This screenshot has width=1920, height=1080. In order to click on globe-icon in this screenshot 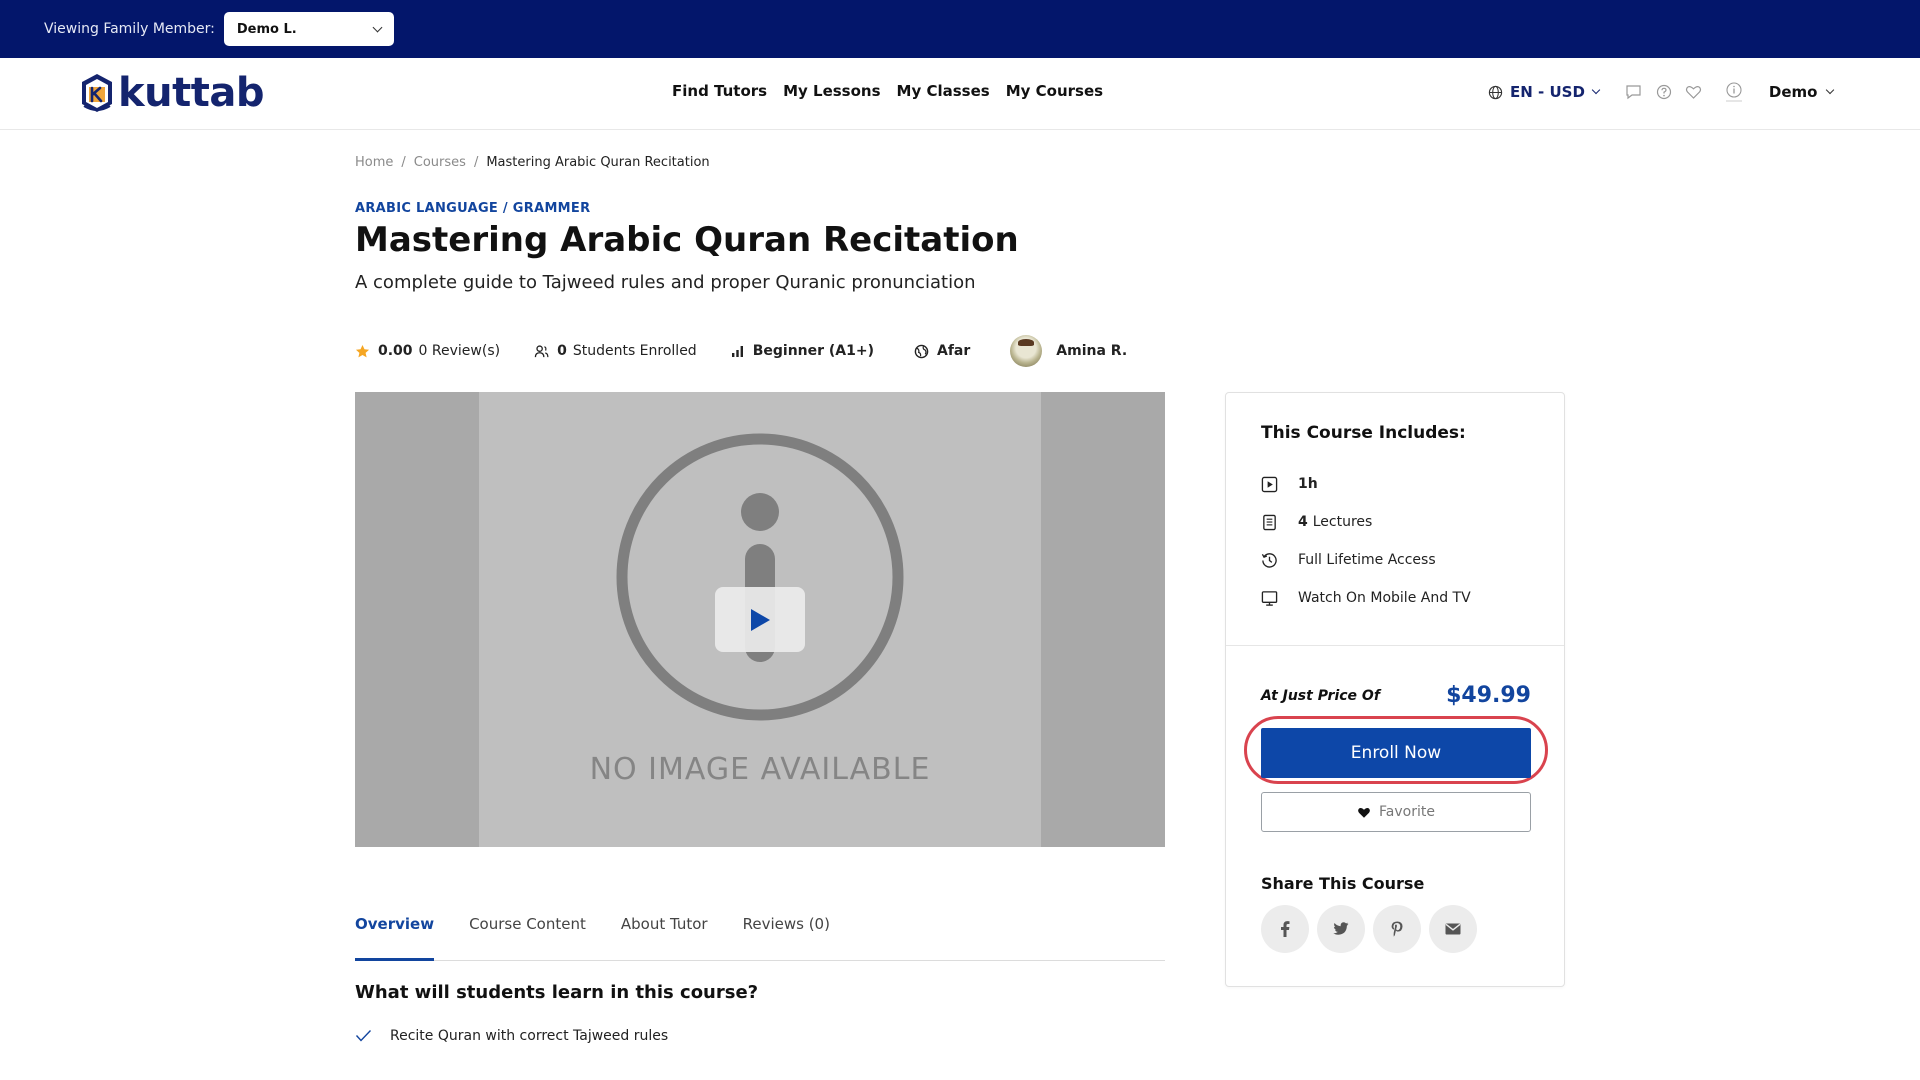, I will do `click(1495, 92)`.